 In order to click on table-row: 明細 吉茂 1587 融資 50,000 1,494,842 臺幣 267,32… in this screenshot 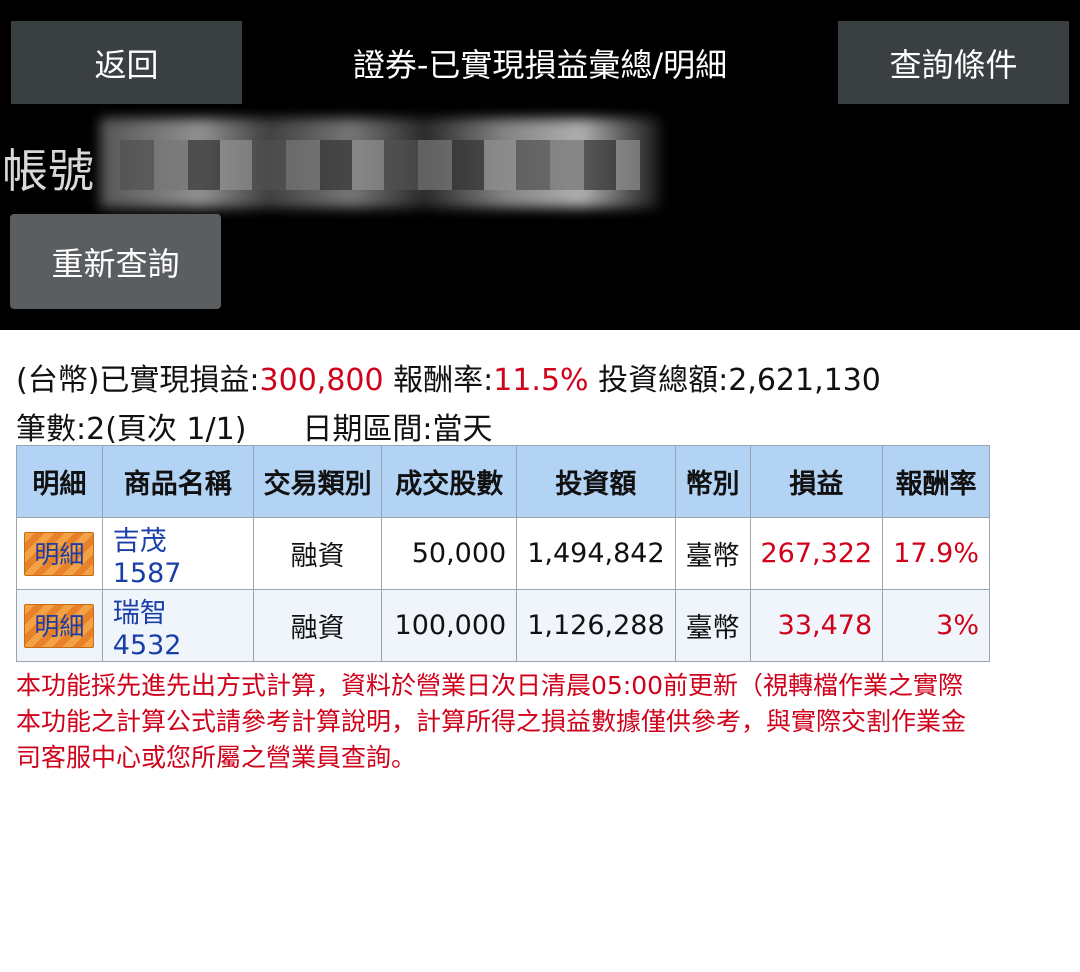, I will do `click(503, 553)`.